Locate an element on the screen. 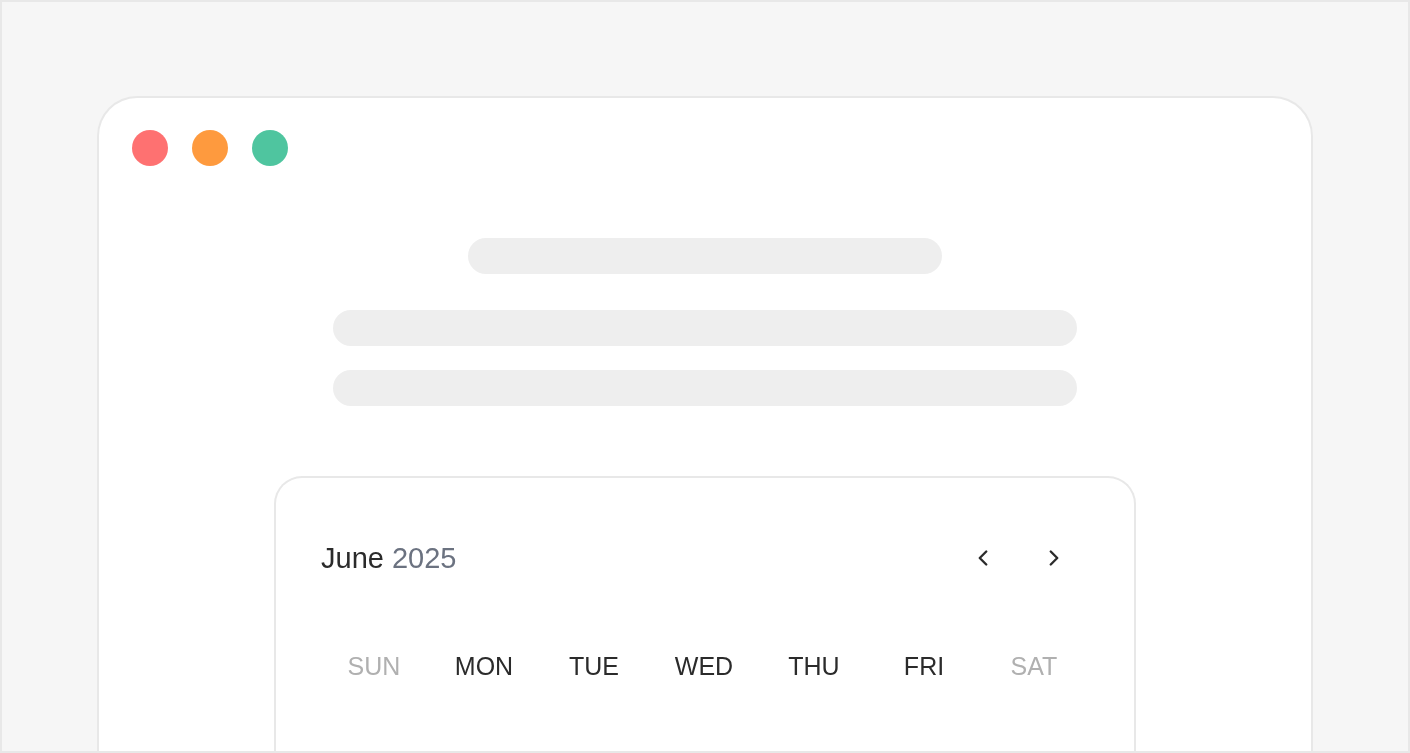 The image size is (1410, 753). weekday-label: FRI is located at coordinates (924, 666).